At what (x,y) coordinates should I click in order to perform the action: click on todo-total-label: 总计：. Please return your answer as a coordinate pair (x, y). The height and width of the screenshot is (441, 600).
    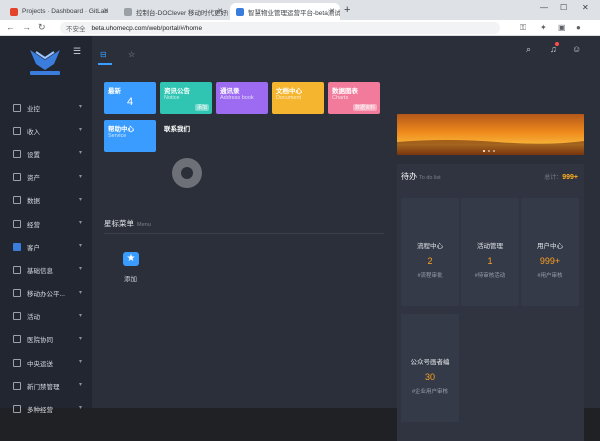
    Looking at the image, I should click on (553, 178).